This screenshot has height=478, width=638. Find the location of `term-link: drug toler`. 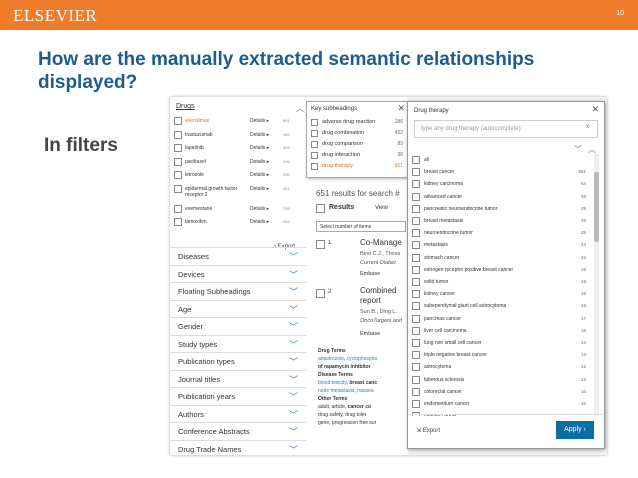

term-link: drug toler is located at coordinates (355, 415).